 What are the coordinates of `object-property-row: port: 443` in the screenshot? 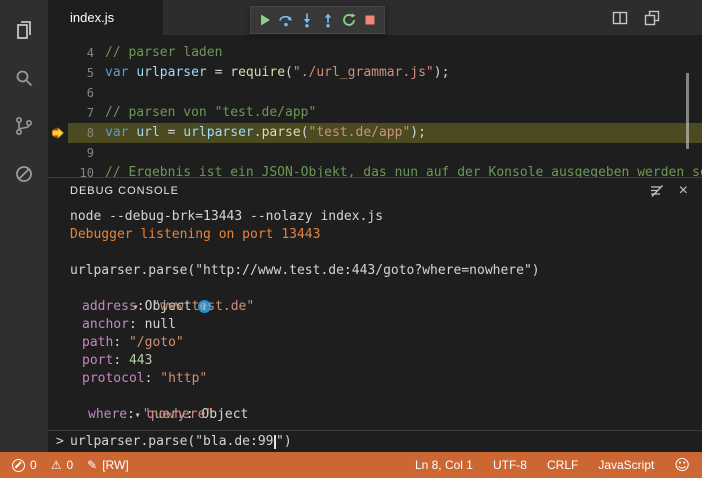 It's located at (117, 360).